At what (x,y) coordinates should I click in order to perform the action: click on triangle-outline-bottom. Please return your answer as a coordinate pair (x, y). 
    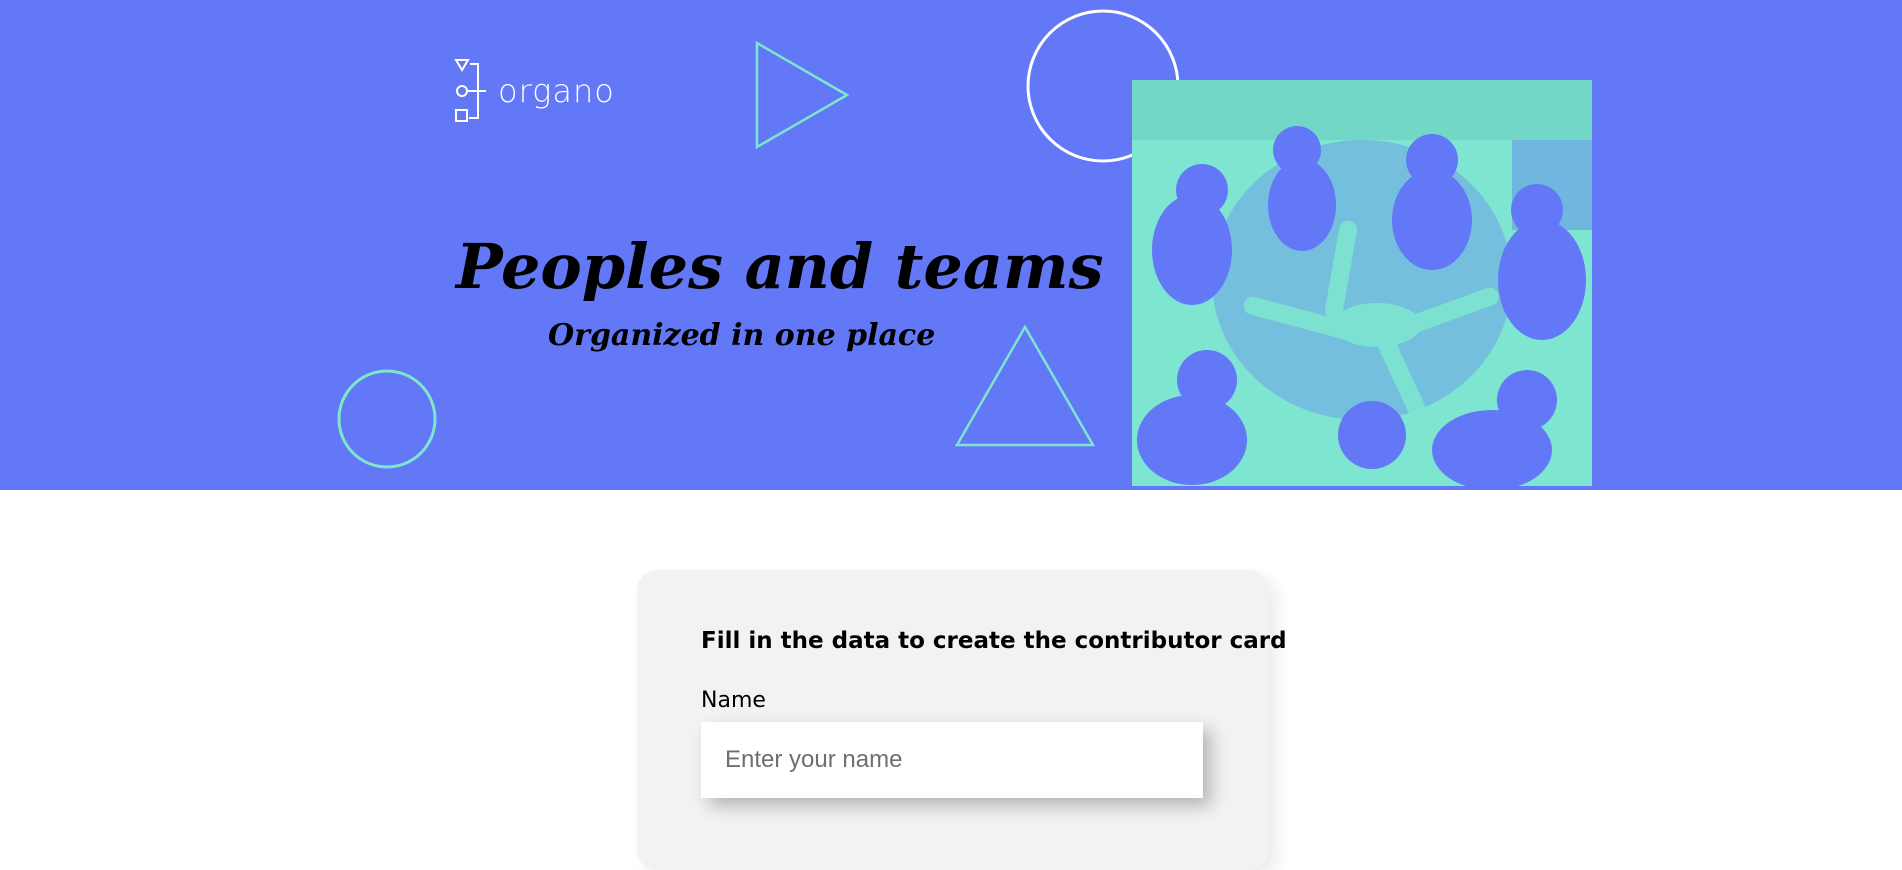
    Looking at the image, I should click on (1025, 385).